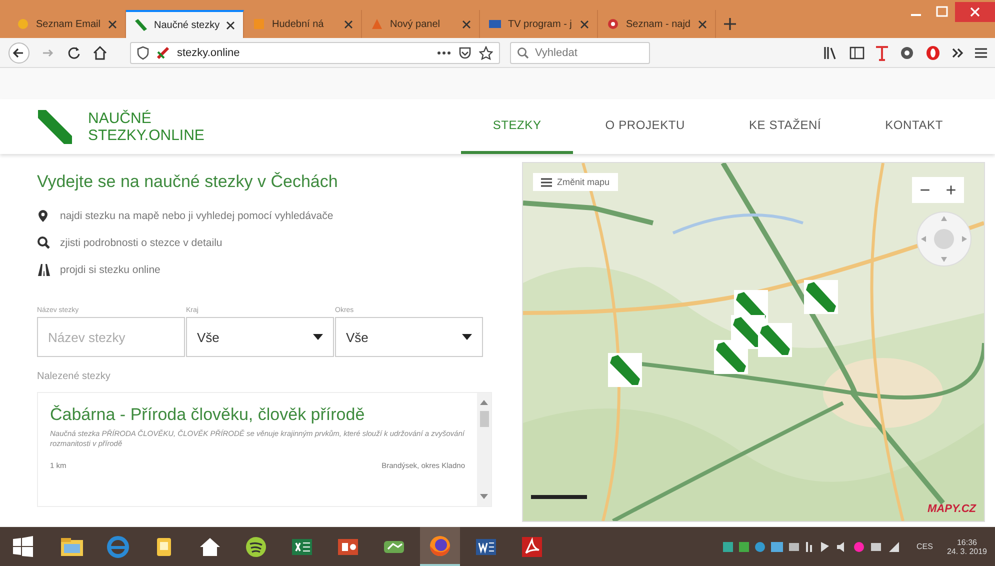 This screenshot has height=566, width=995. I want to click on scale-bar-icon, so click(559, 497).